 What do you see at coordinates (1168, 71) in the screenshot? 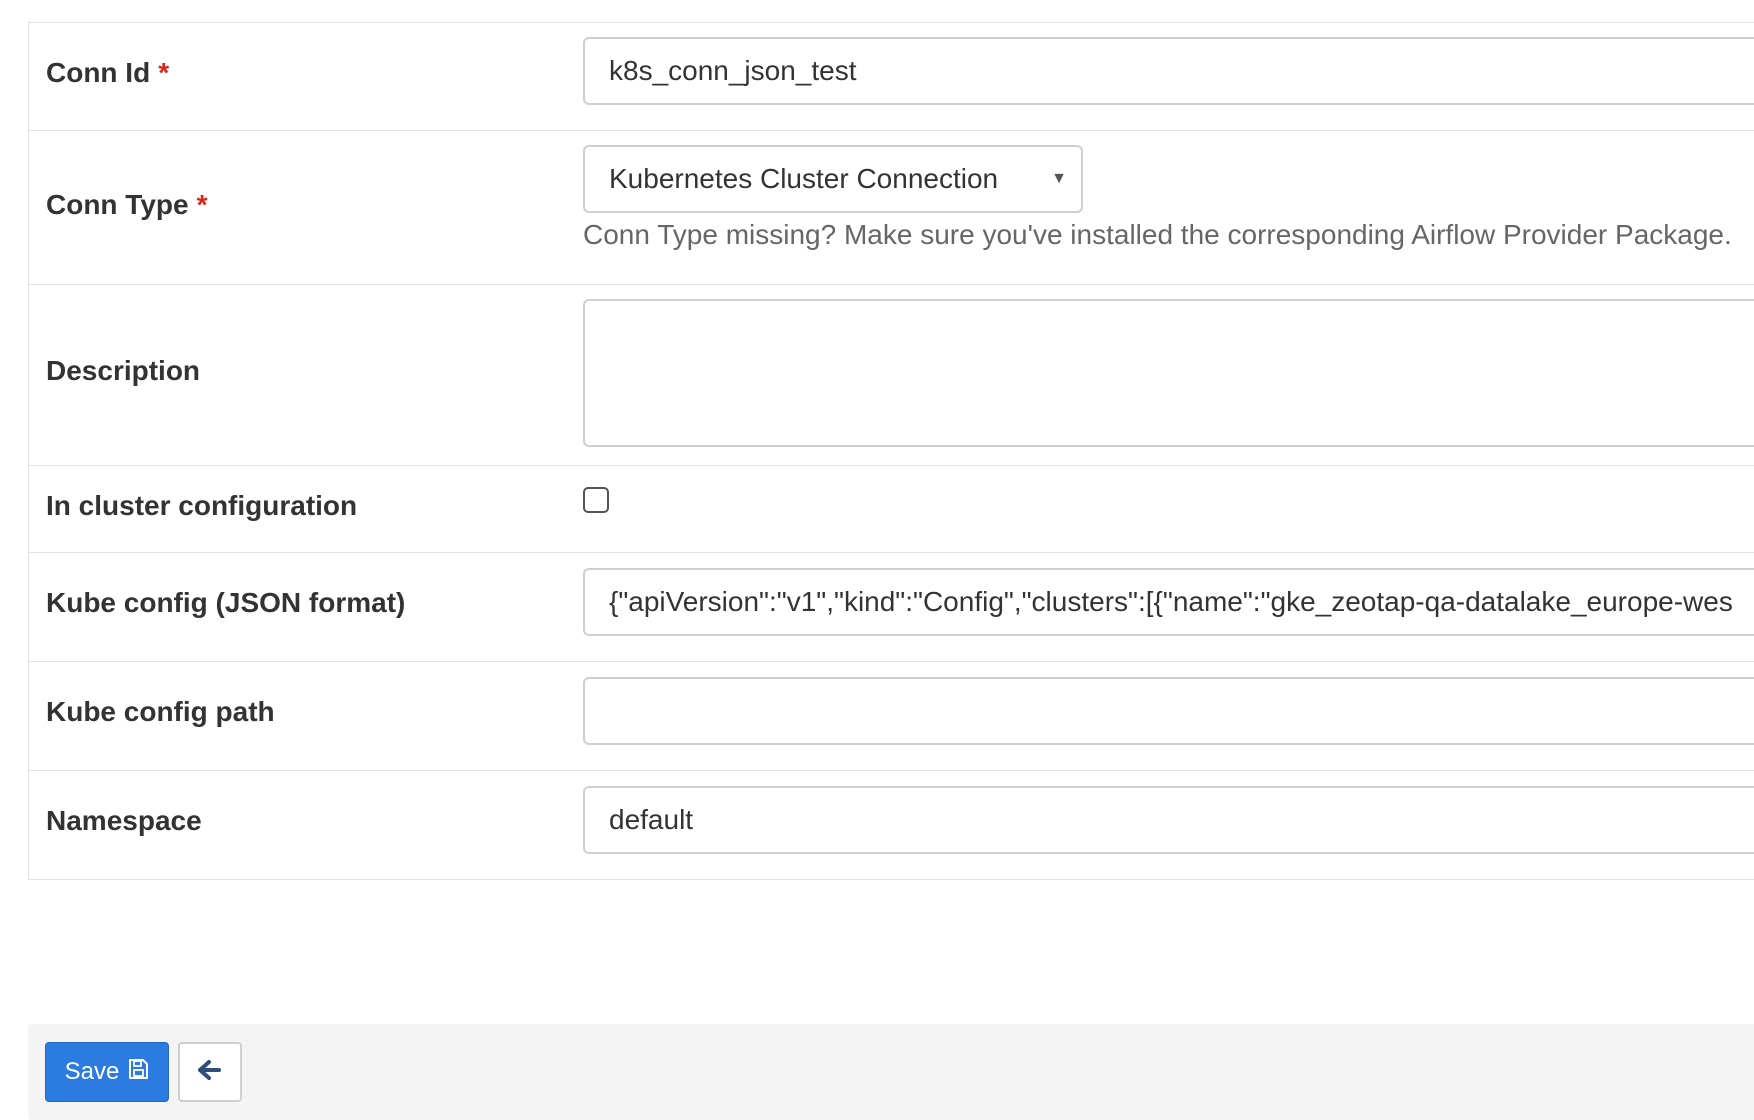
I see `conn-id-input: k8s_conn_json_test` at bounding box center [1168, 71].